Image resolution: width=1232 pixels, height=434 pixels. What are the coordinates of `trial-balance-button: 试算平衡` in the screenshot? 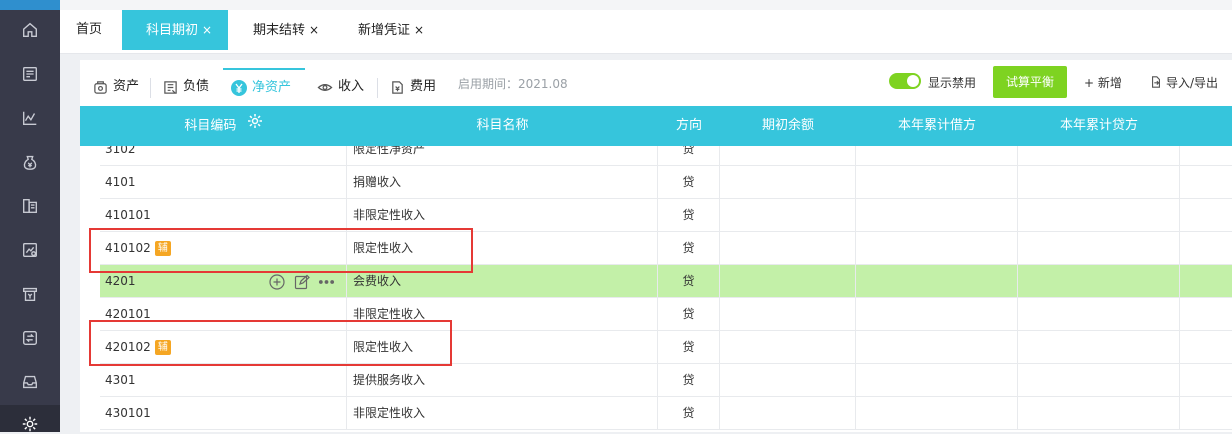 It's located at (1030, 82).